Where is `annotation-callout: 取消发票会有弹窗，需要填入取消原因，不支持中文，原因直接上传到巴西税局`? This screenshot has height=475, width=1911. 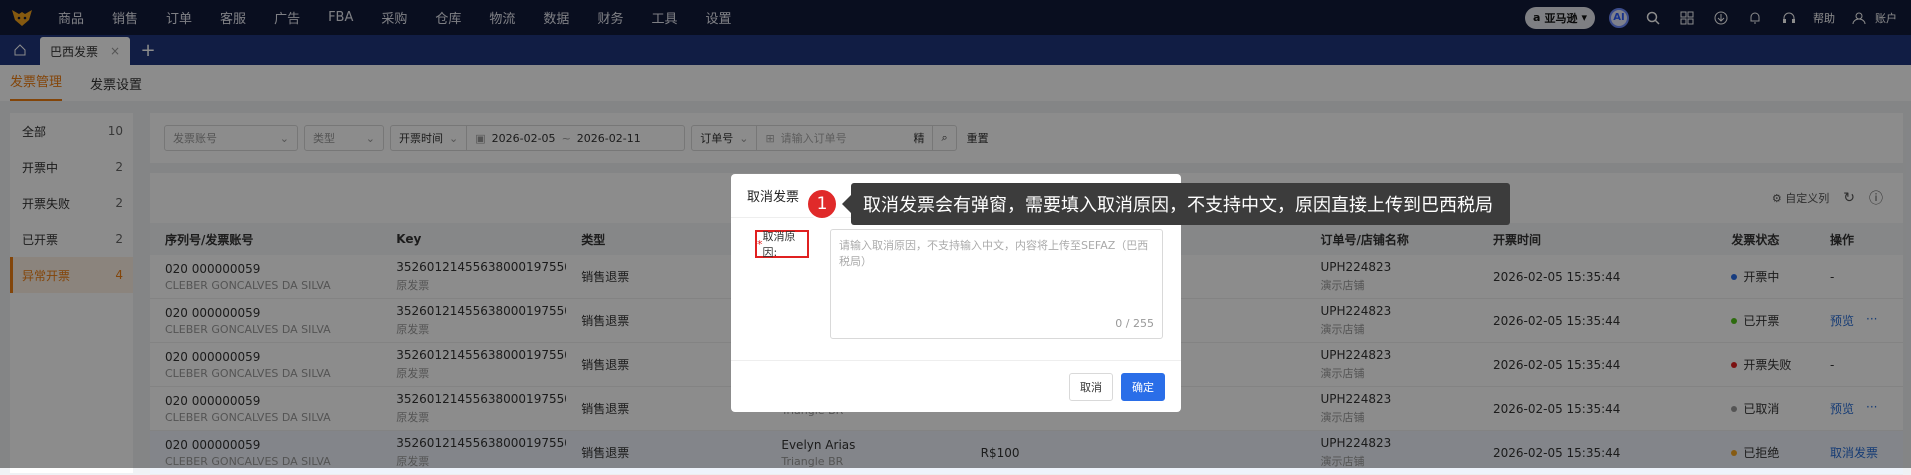 annotation-callout: 取消发票会有弹窗，需要填入取消原因，不支持中文，原因直接上传到巴西税局 is located at coordinates (1176, 204).